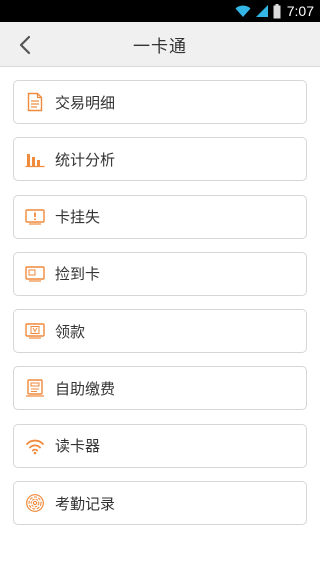  Describe the element at coordinates (85, 159) in the screenshot. I see `menu-item-label: 统计分析` at that location.